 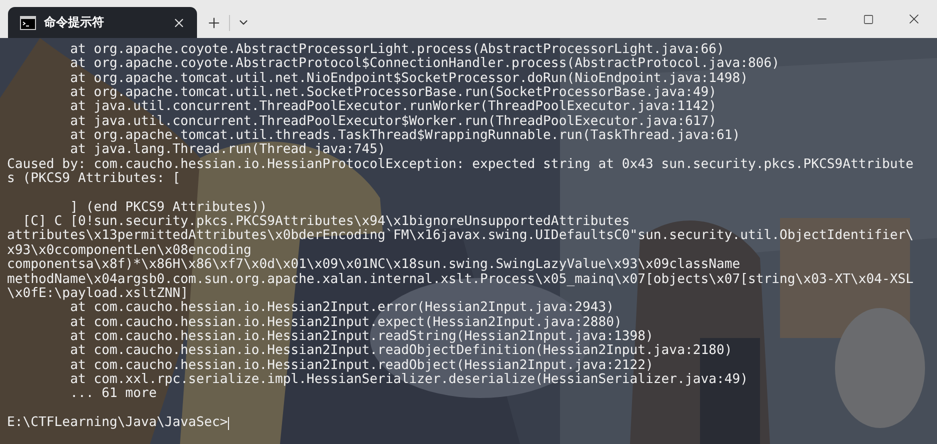 What do you see at coordinates (227, 150) in the screenshot?
I see `terminal-line: at java.lang.Thread.run(Thread.java:745)` at bounding box center [227, 150].